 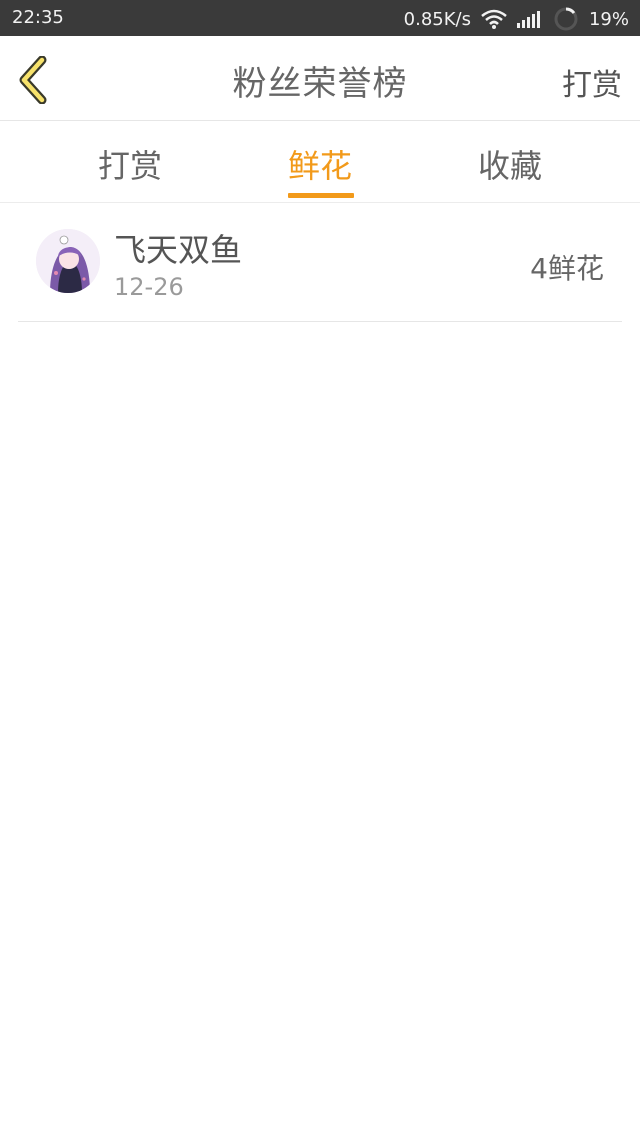 I want to click on network-speed: 0.85K/s, so click(x=437, y=19).